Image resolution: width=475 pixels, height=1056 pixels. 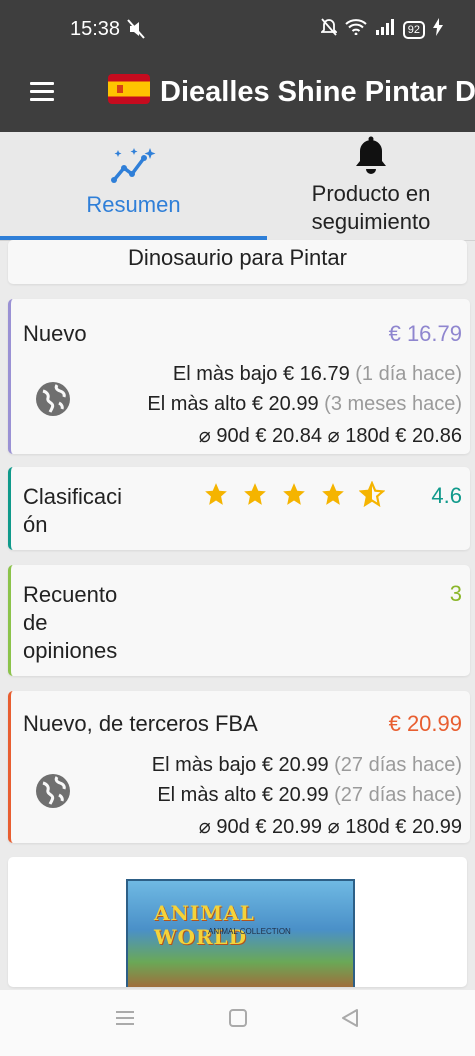 I want to click on signal-icon, so click(x=385, y=29).